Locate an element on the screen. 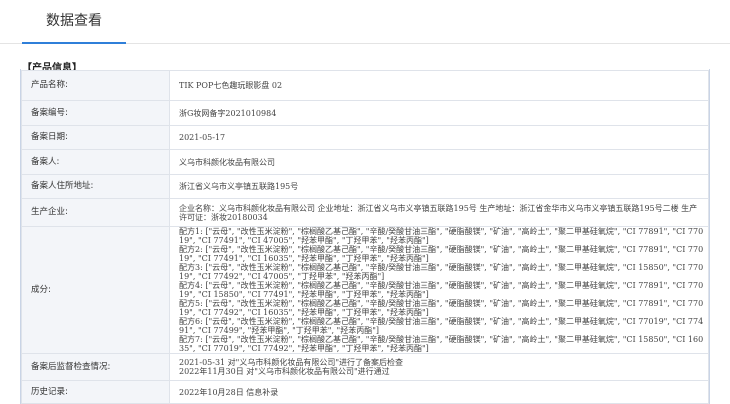 The height and width of the screenshot is (404, 730). manufacturer-label: 生产企业: is located at coordinates (95, 212).